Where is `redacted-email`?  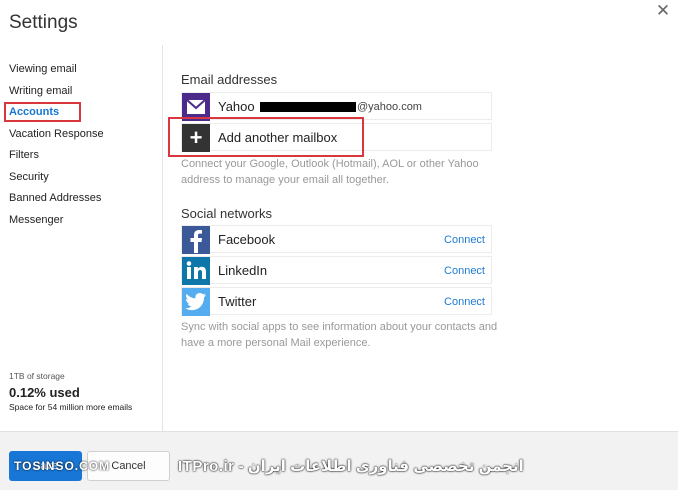 redacted-email is located at coordinates (308, 107).